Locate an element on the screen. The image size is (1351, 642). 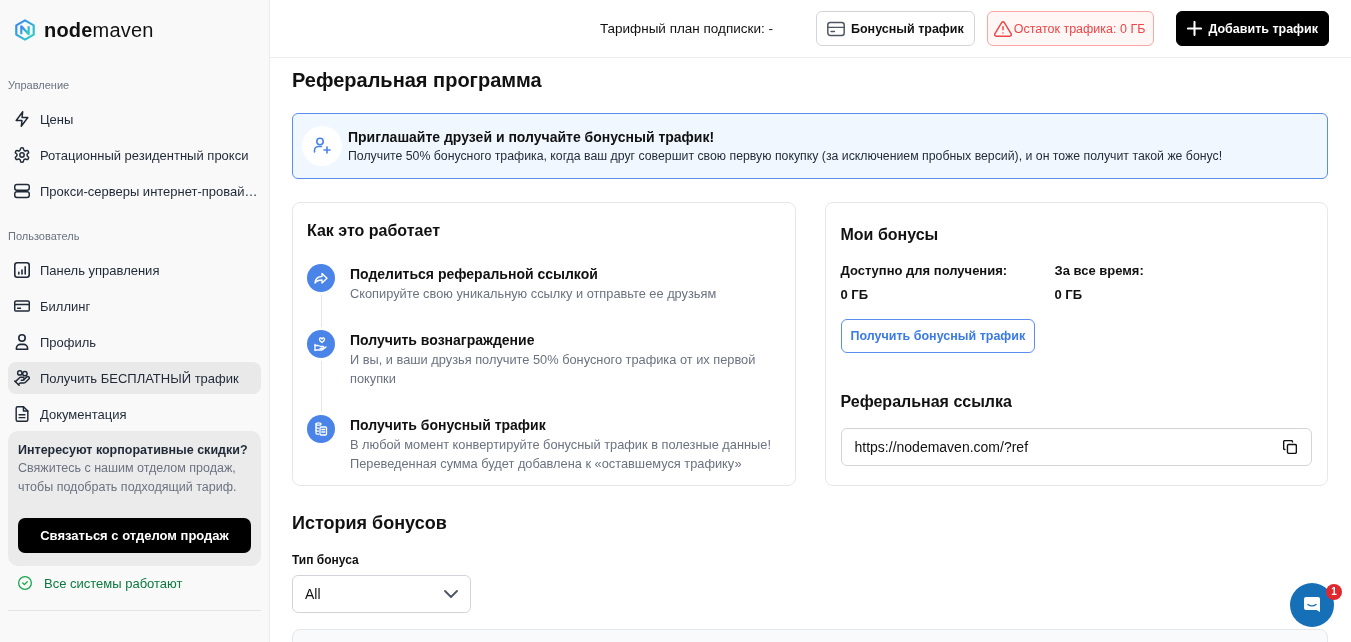
step-description: В любой момент конвертируйте бонусный трафик в полезные данные! Переведенная сумма будет добавлена к «оставшемуся трафику» is located at coordinates (561, 454).